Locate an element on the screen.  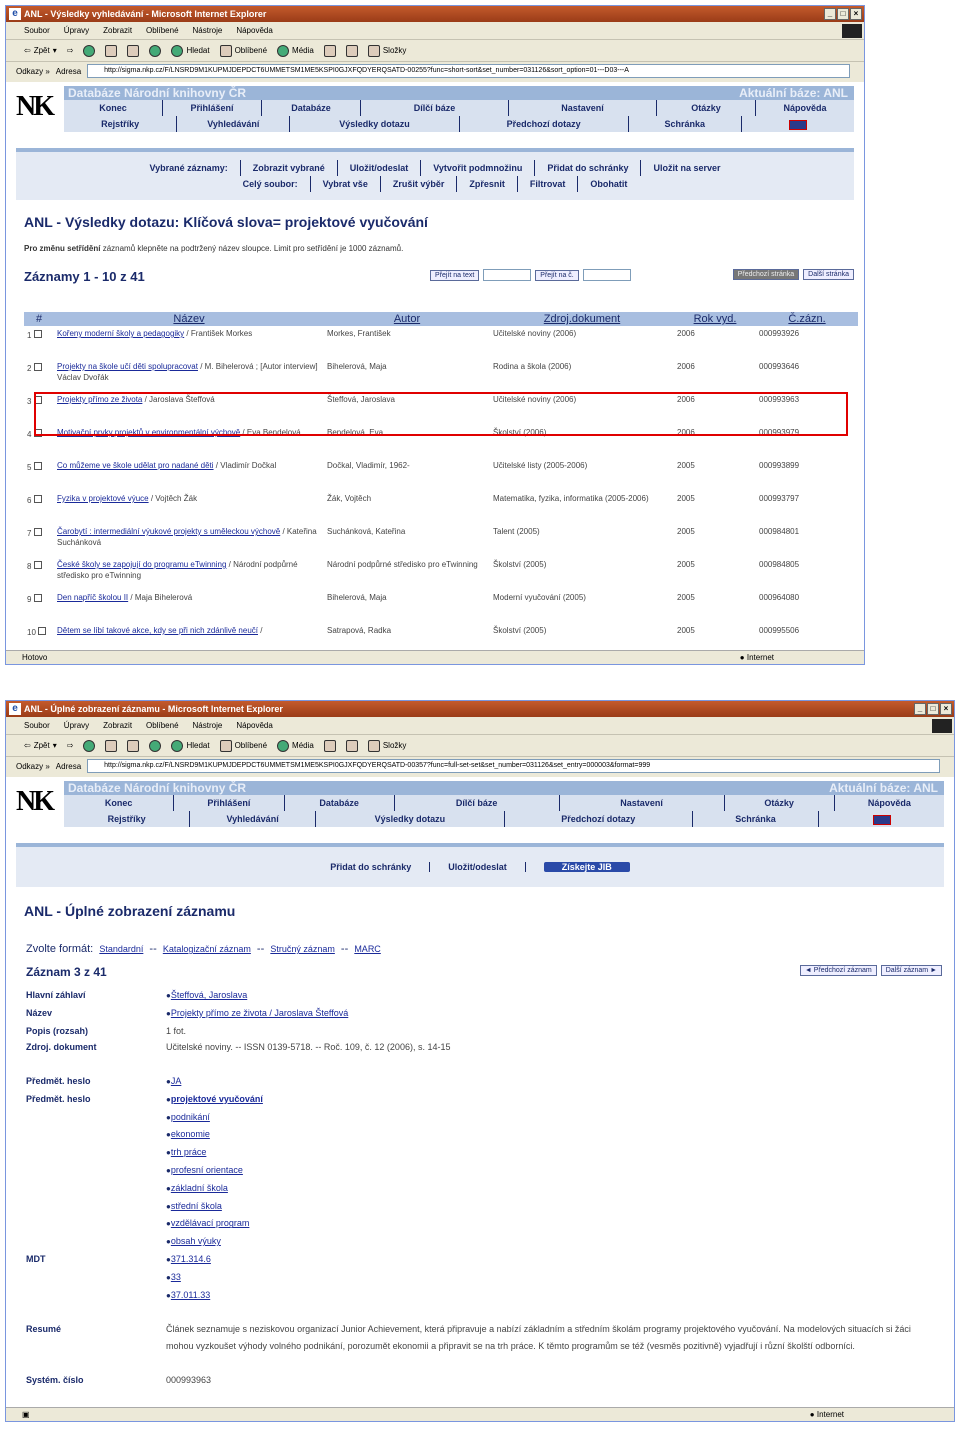
record-title-link: Kořeny moderní školy a pedagogiky is located at coordinates (120, 333).